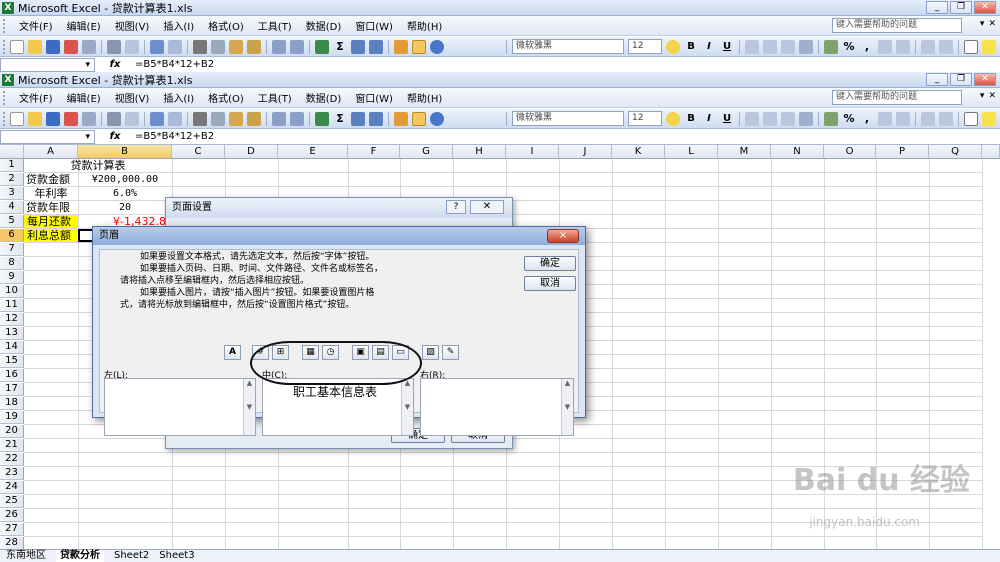 This screenshot has height=562, width=1000. What do you see at coordinates (568, 46) in the screenshot?
I see `font-name-select: 微软雅黑` at bounding box center [568, 46].